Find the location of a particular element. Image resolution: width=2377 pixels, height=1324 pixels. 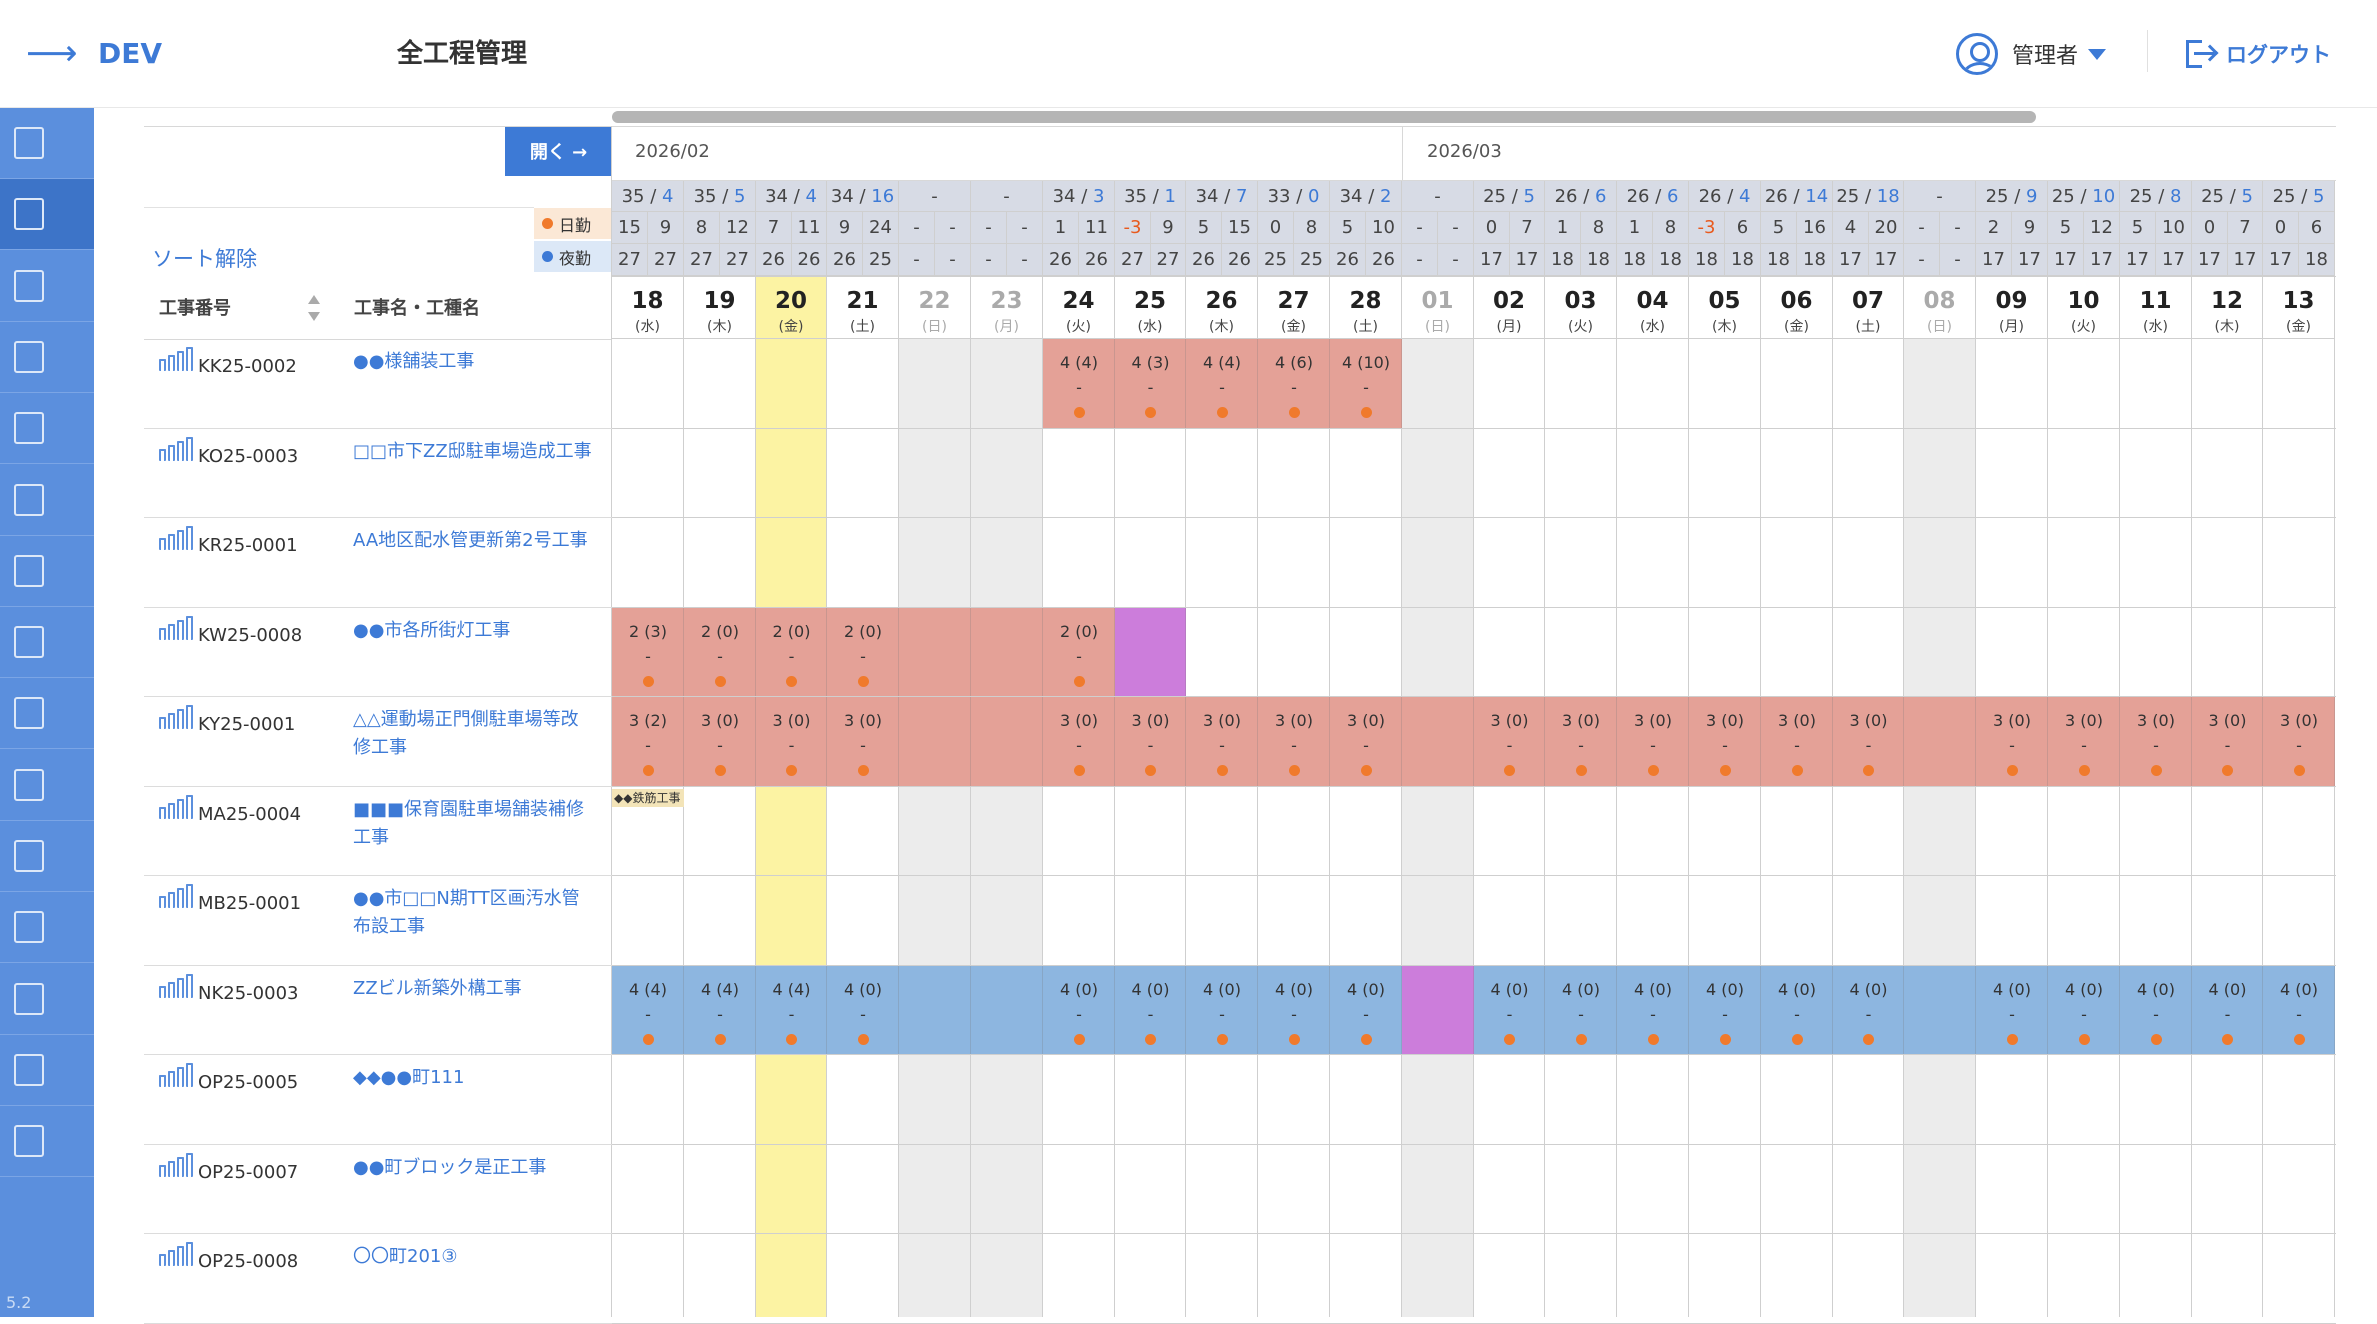

sidebar-item-gantt is located at coordinates (47, 215).